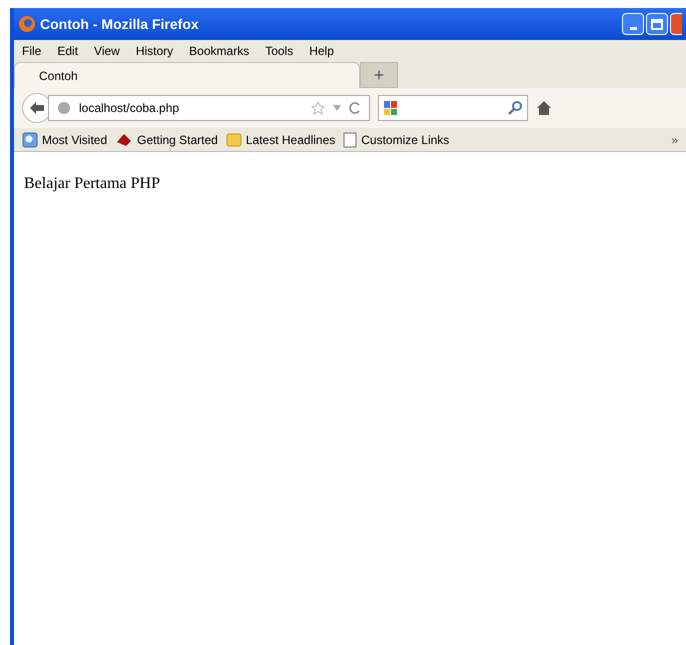  I want to click on menu-item: File, so click(32, 51).